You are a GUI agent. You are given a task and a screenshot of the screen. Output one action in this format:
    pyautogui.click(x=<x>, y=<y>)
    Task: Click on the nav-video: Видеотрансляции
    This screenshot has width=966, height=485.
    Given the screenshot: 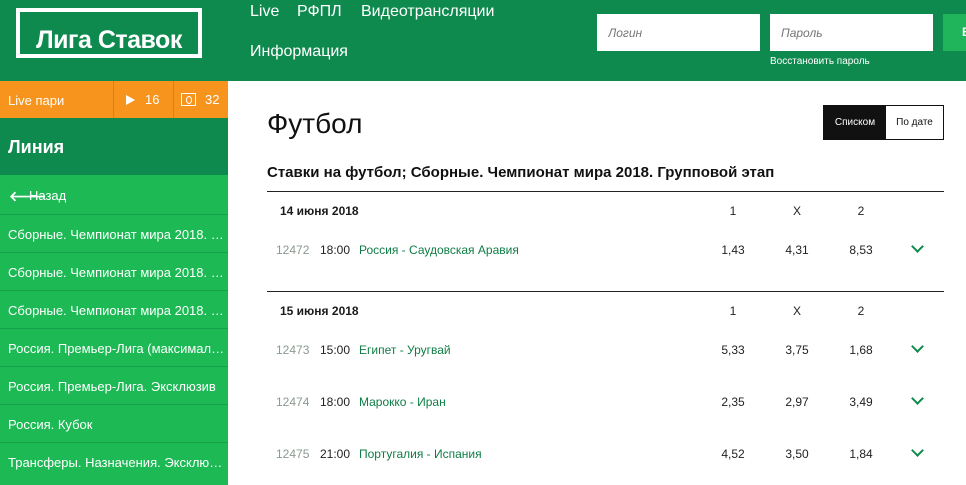 What is the action you would take?
    pyautogui.click(x=427, y=12)
    